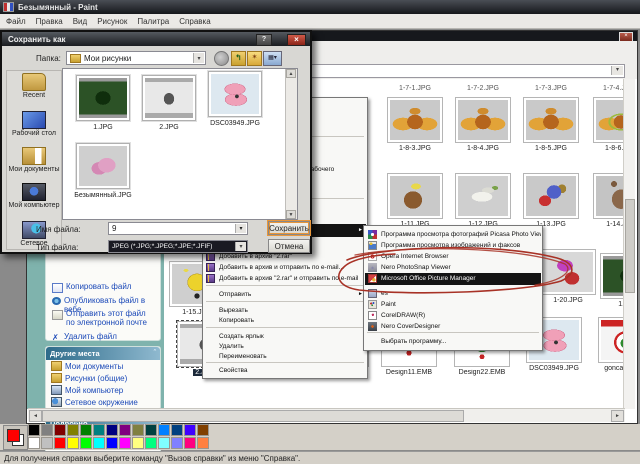 The height and width of the screenshot is (464, 640). I want to click on other-place-link: Сетевое окружение, so click(103, 402).